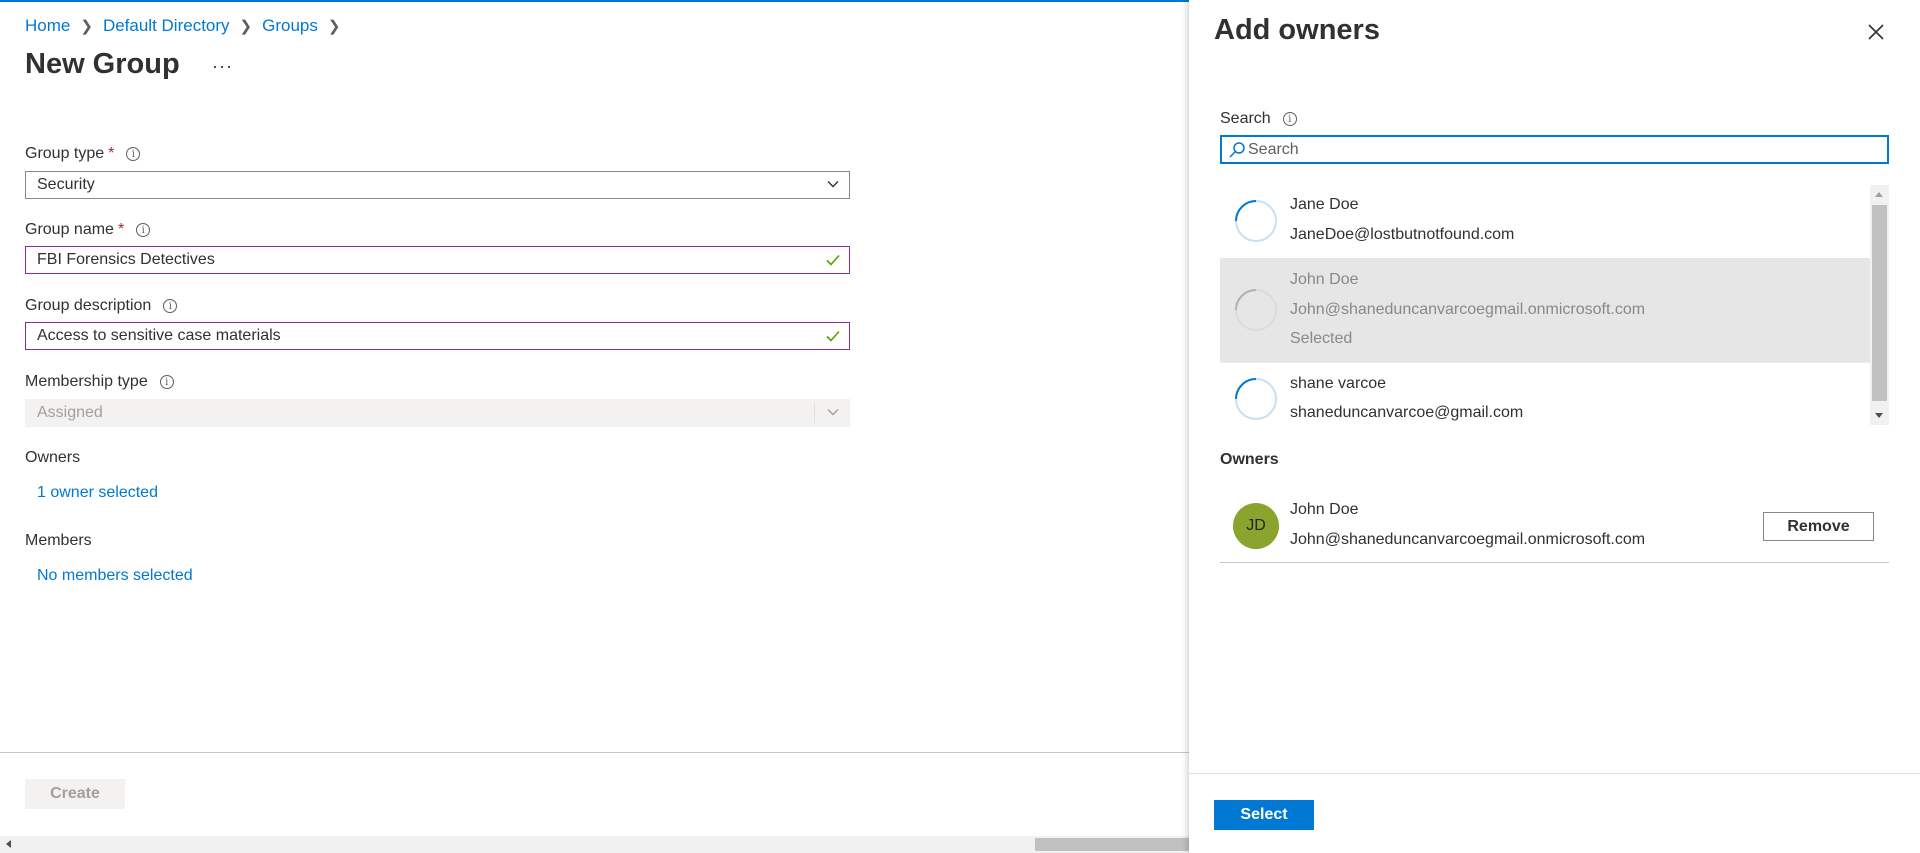 The height and width of the screenshot is (853, 1920). I want to click on result-email: shaneduncanvarcoe@gmail.com, so click(1407, 412).